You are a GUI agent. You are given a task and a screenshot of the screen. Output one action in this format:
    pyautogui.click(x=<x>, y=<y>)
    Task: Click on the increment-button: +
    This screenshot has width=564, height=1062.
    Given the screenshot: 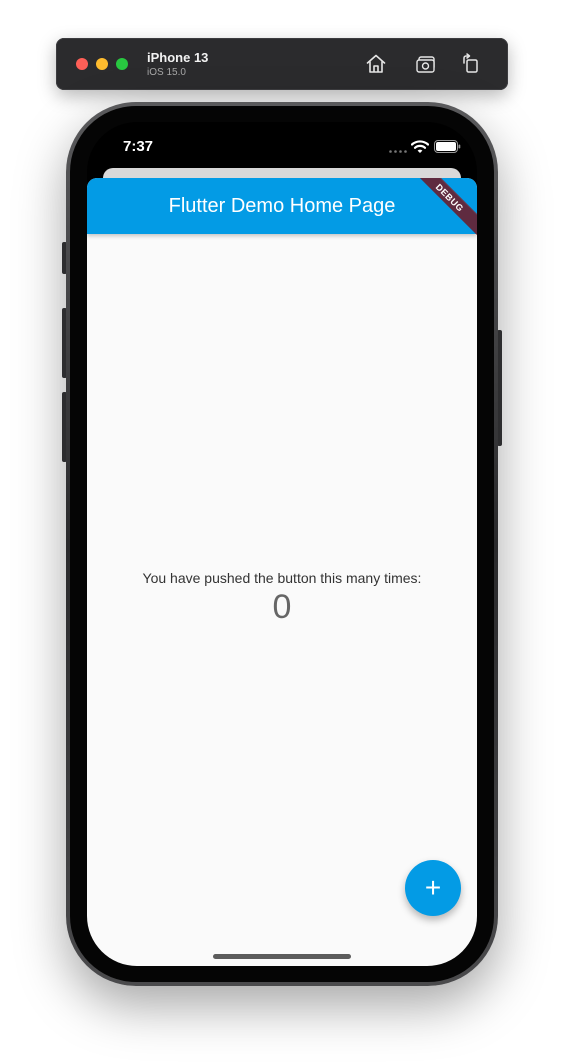 What is the action you would take?
    pyautogui.click(x=433, y=888)
    